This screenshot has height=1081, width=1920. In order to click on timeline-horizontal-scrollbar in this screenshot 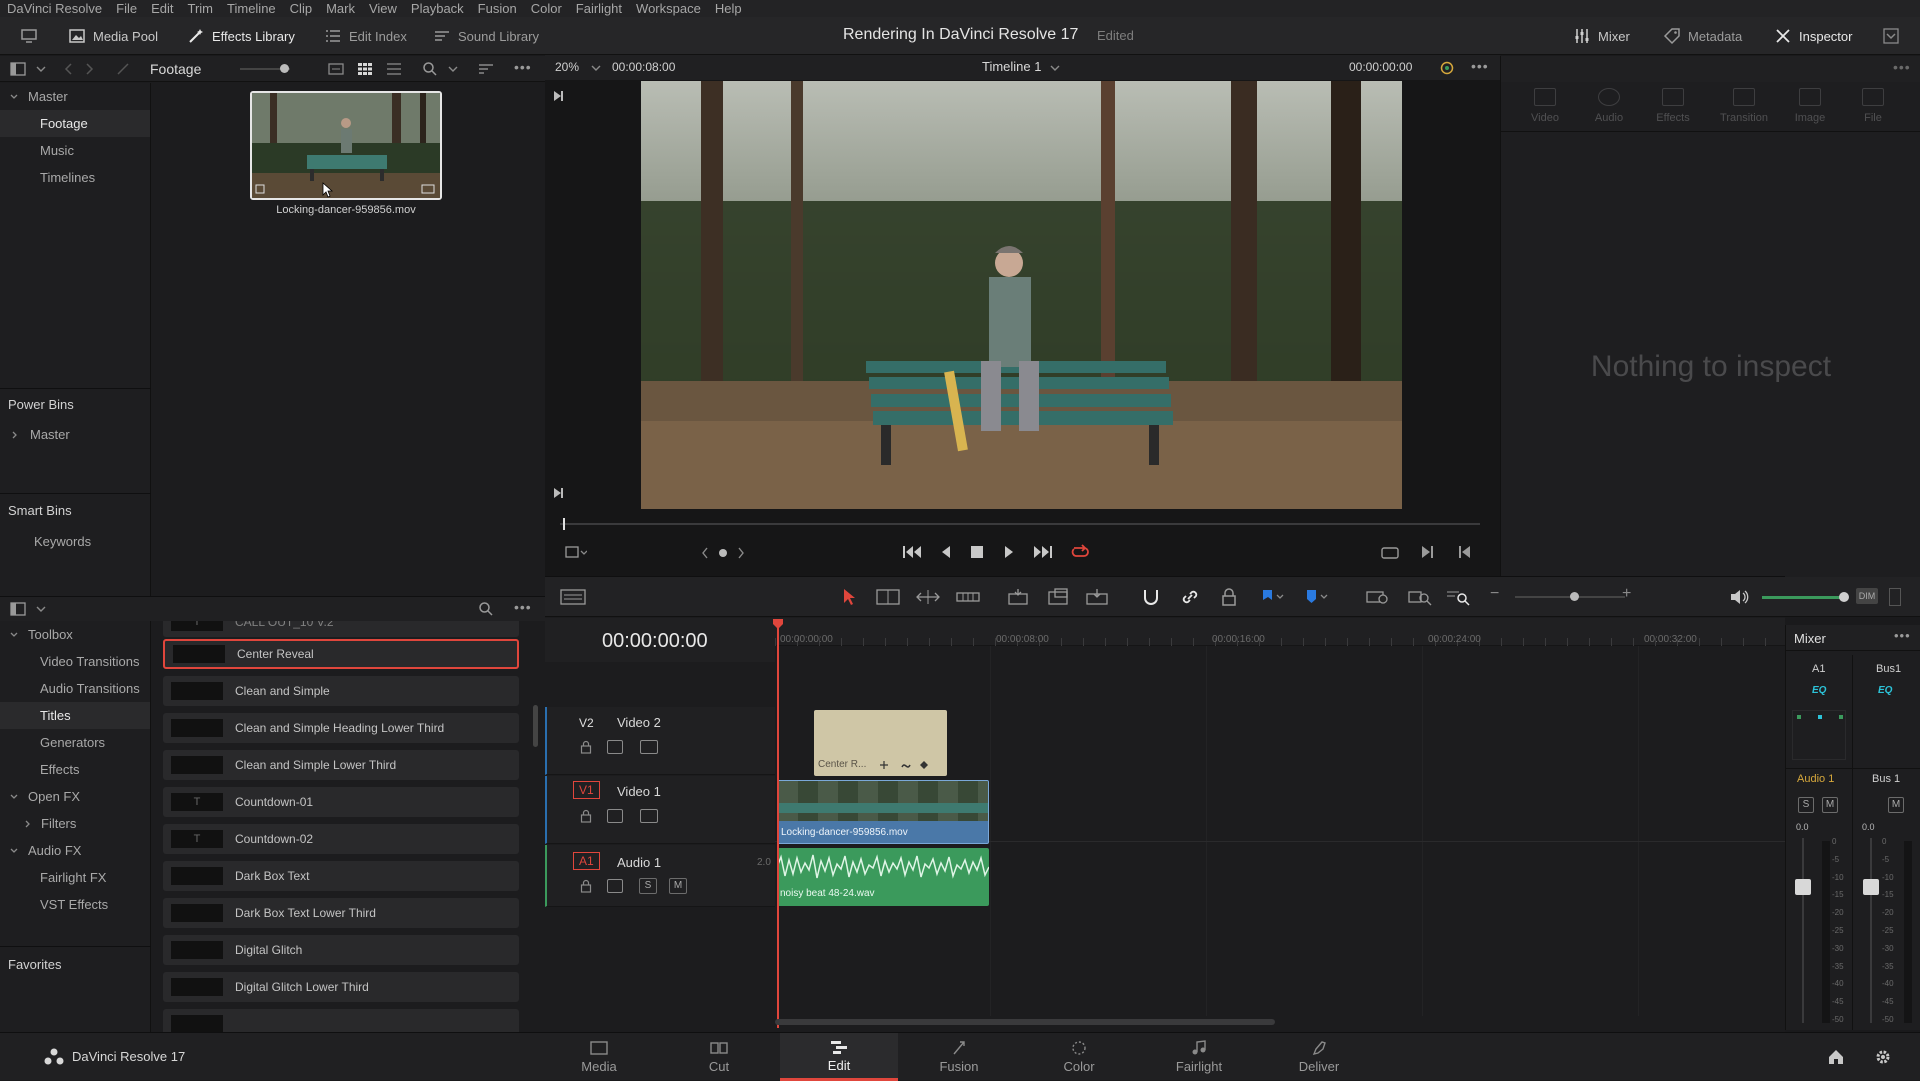, I will do `click(1025, 1022)`.